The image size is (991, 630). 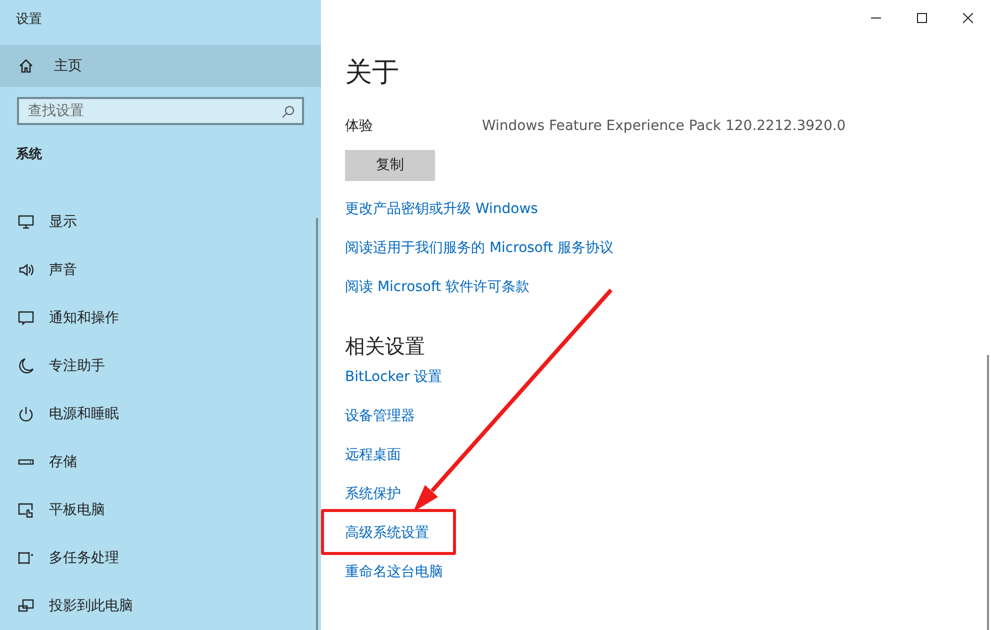 What do you see at coordinates (26, 366) in the screenshot?
I see `moon-icon` at bounding box center [26, 366].